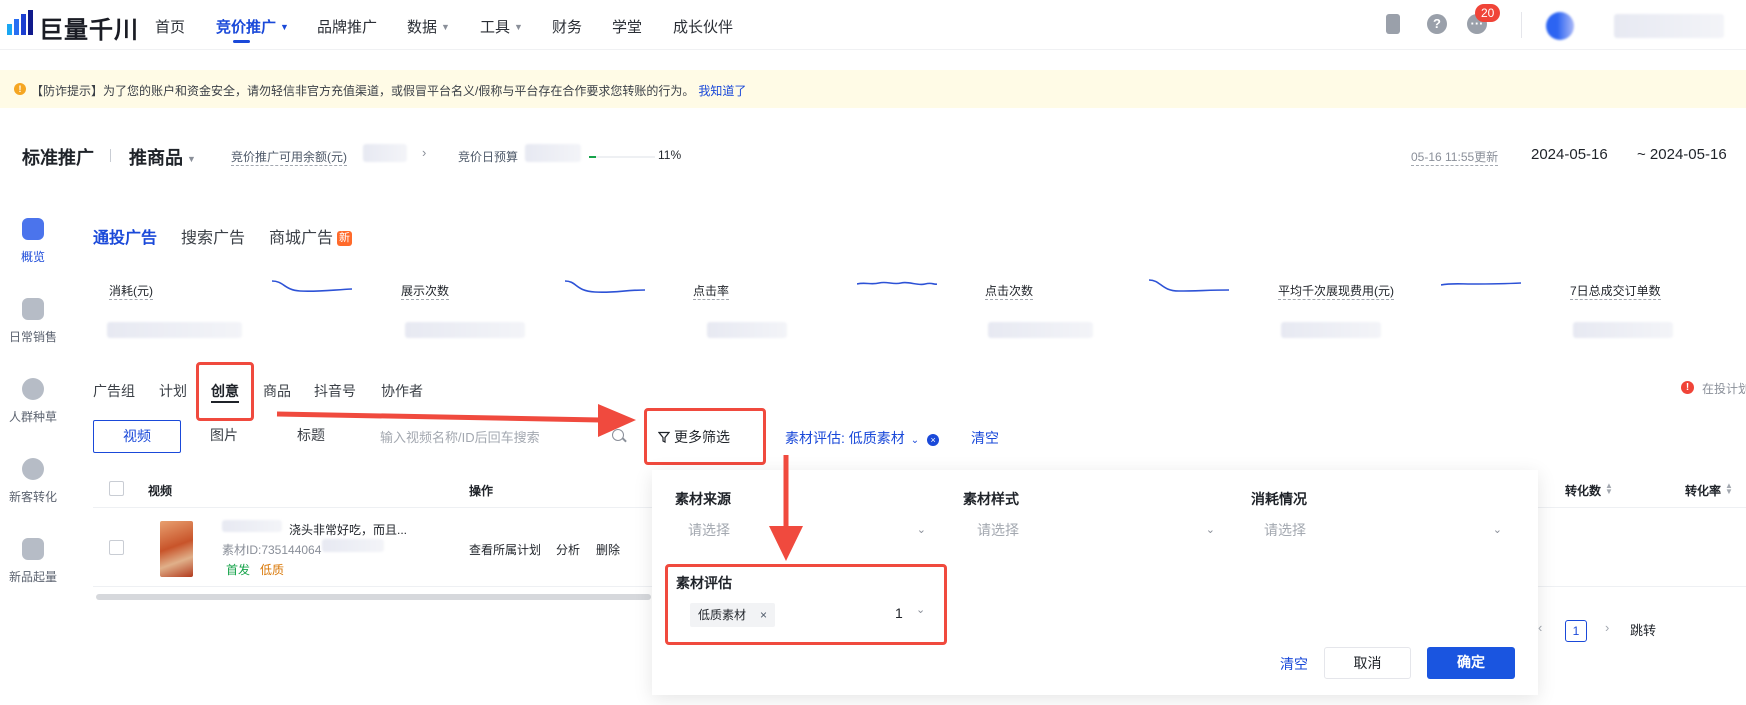 The image size is (1746, 705). I want to click on bag-icon, so click(33, 549).